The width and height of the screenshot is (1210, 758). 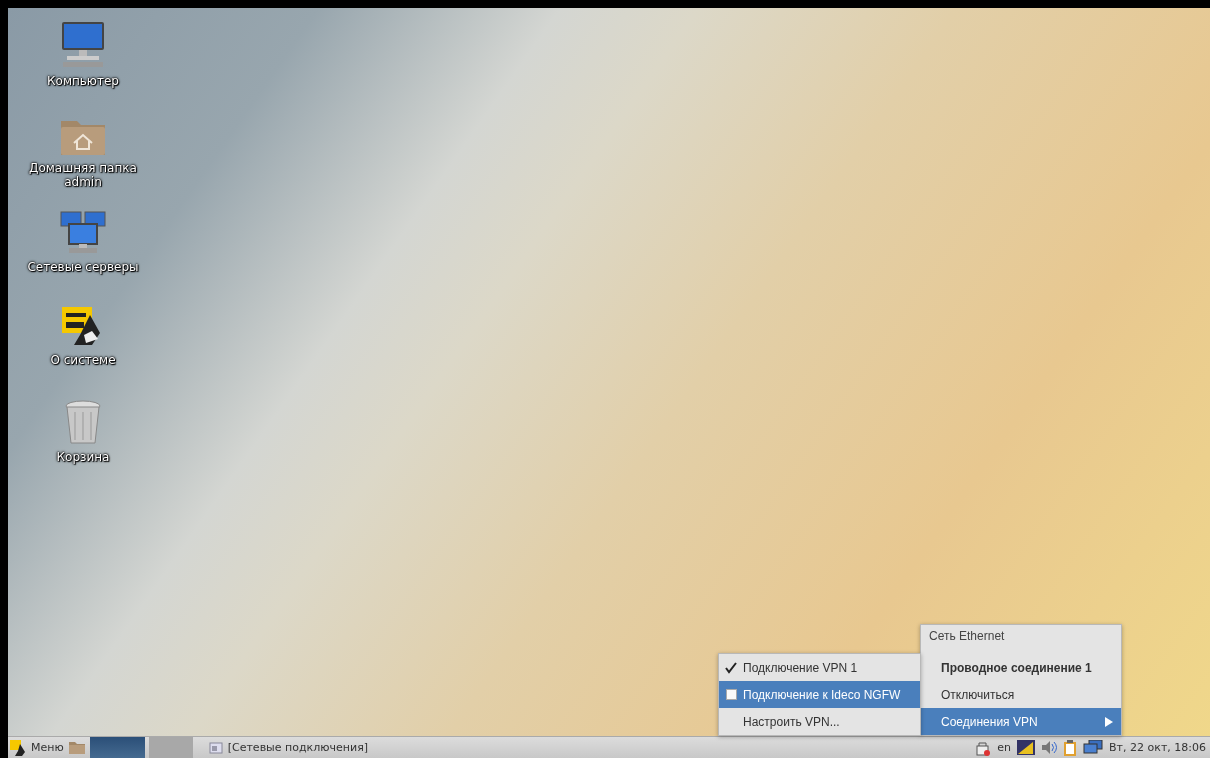 What do you see at coordinates (1070, 747) in the screenshot?
I see `clipboard-icon` at bounding box center [1070, 747].